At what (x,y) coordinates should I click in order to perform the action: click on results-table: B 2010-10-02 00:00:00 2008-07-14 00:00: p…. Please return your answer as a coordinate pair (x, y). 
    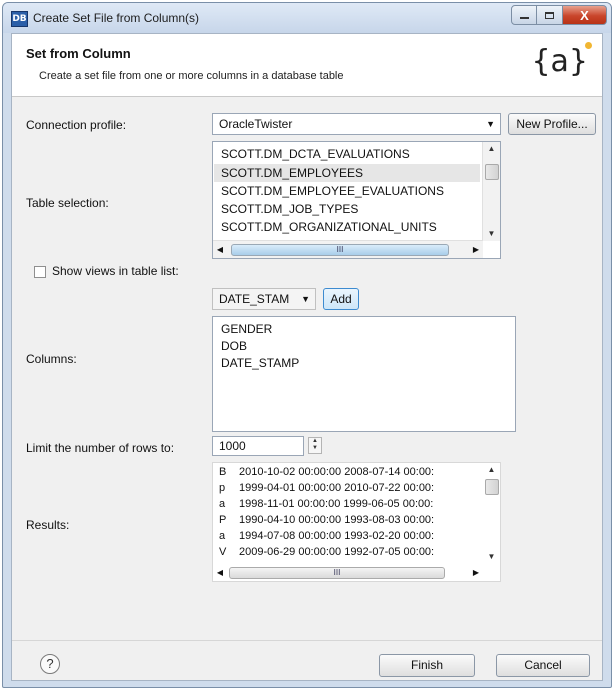
    Looking at the image, I should click on (356, 522).